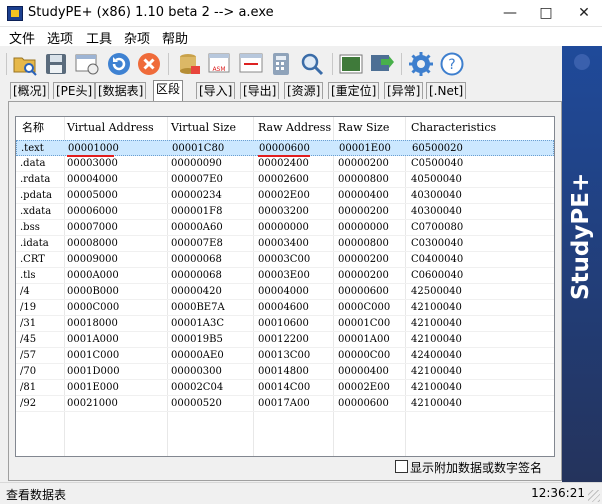  I want to click on convert-icon, so click(382, 64).